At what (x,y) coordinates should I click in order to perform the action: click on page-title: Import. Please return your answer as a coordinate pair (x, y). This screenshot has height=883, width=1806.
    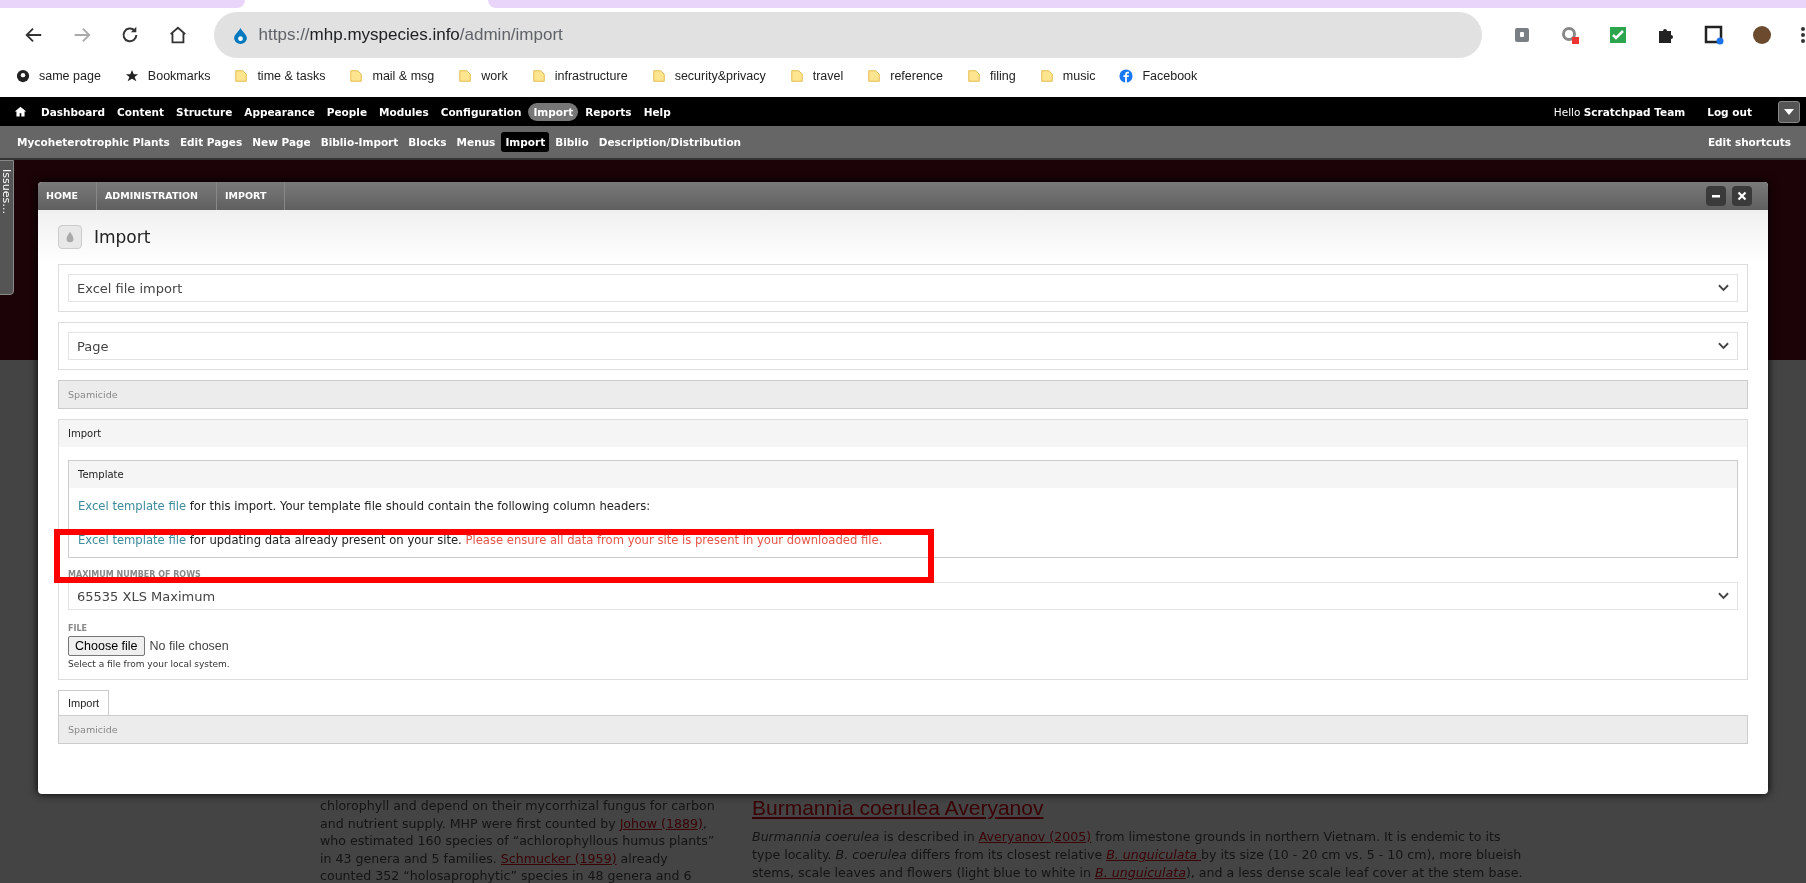
    Looking at the image, I should click on (122, 237).